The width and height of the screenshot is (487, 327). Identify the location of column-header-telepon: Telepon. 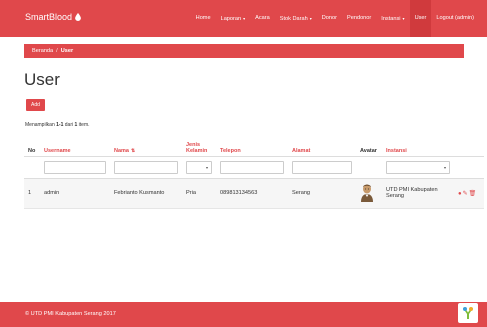
(252, 144).